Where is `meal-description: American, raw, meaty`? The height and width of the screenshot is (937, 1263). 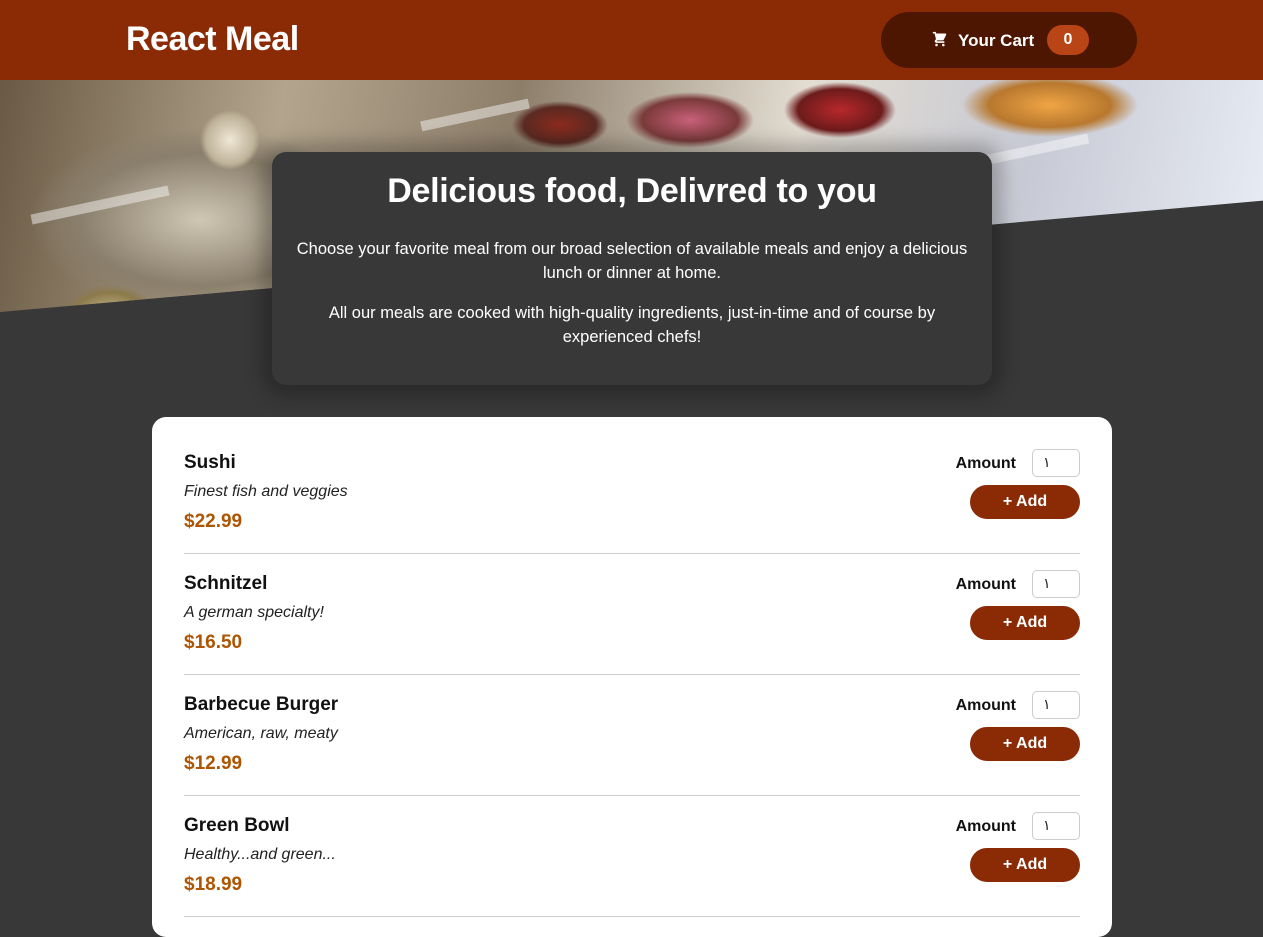 meal-description: American, raw, meaty is located at coordinates (261, 733).